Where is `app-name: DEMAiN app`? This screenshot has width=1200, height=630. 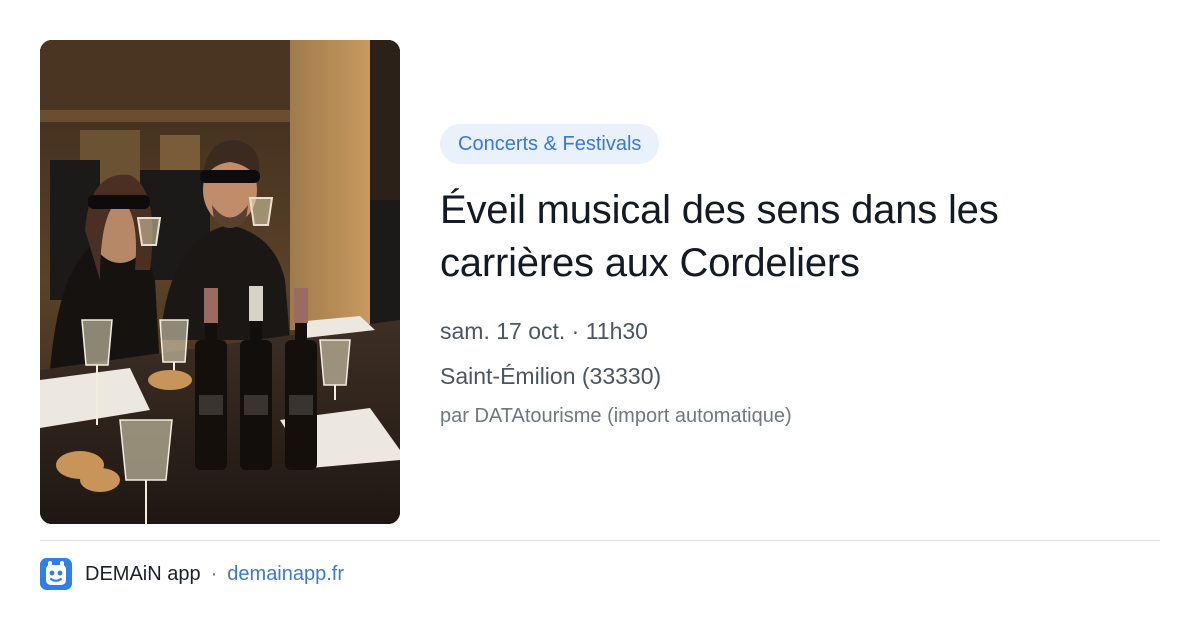
app-name: DEMAiN app is located at coordinates (143, 573).